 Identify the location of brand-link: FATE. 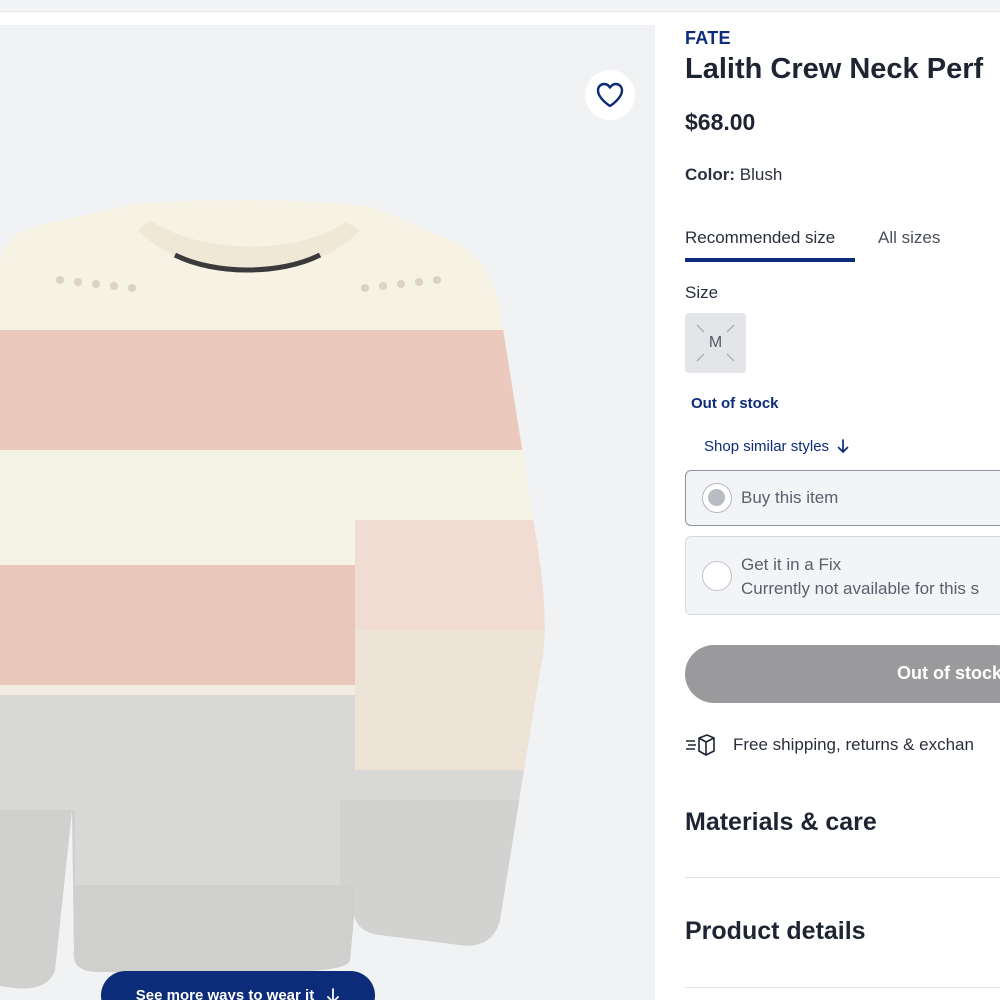
(708, 38).